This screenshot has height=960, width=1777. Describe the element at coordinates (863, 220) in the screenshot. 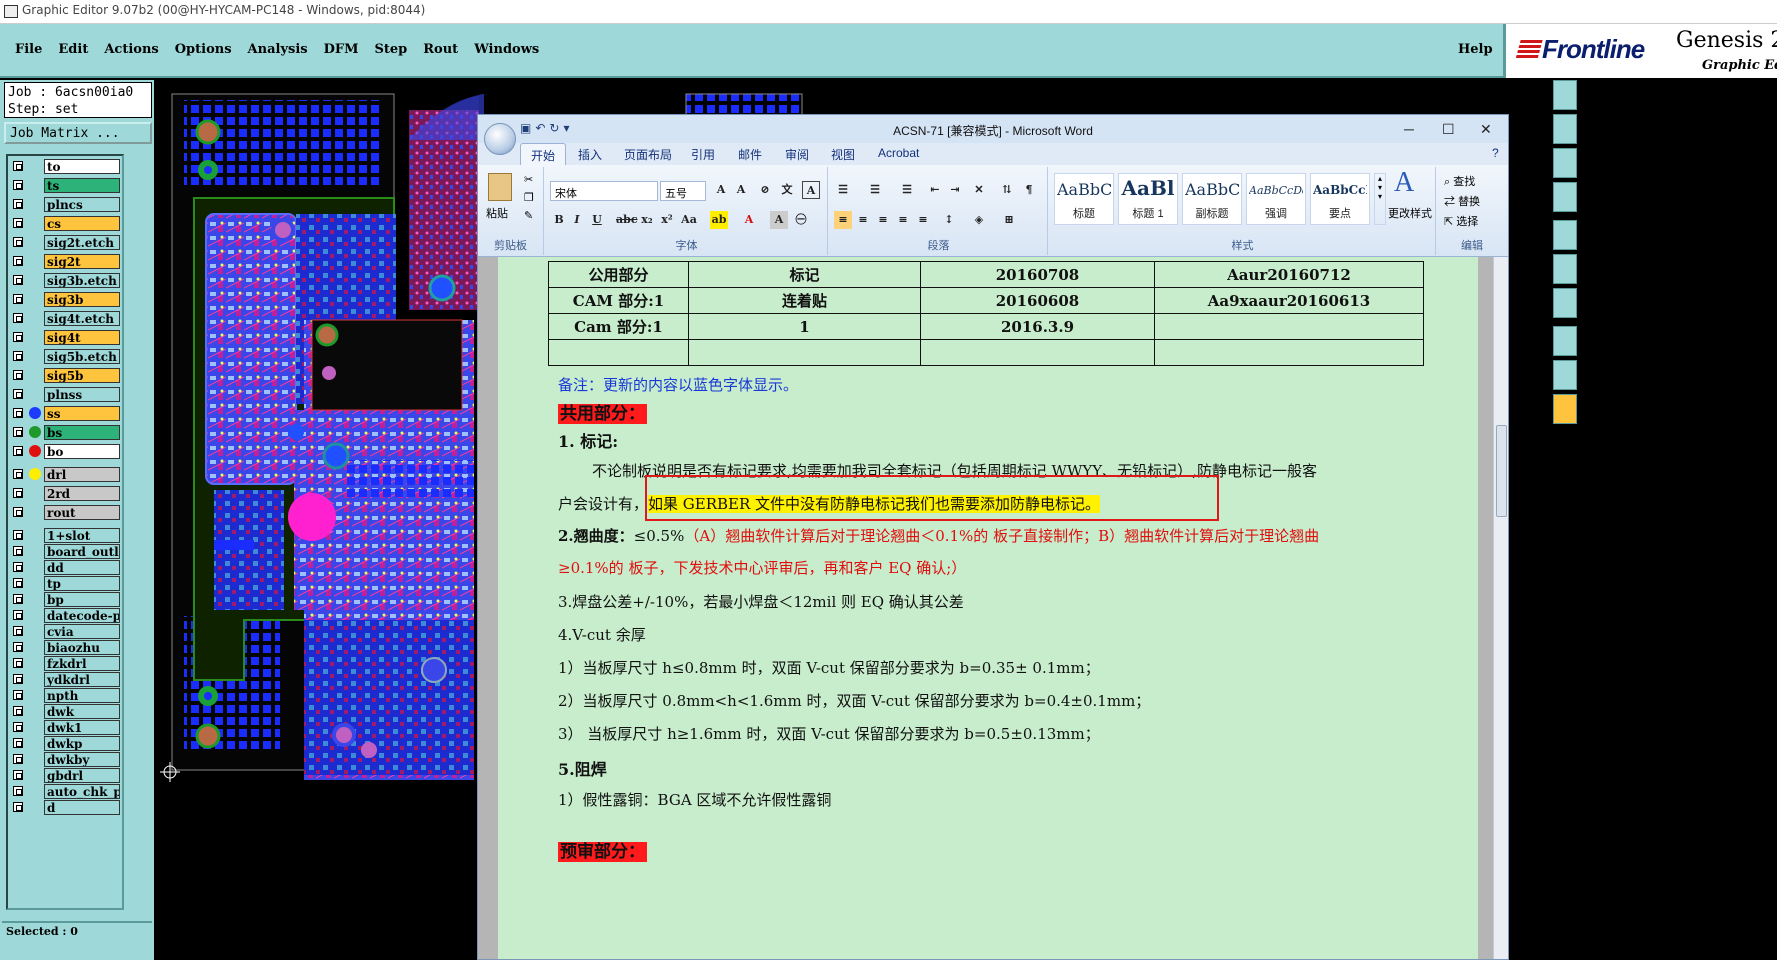

I see `align-center-icon: ≡` at that location.